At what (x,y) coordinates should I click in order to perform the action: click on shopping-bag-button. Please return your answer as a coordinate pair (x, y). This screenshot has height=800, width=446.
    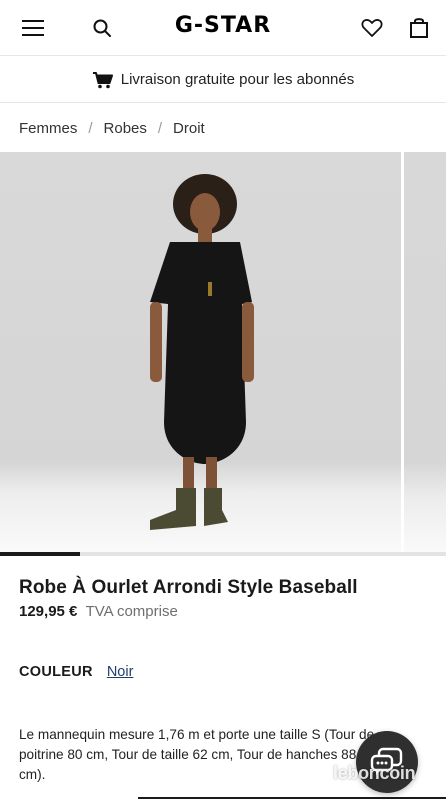
    Looking at the image, I should click on (419, 28).